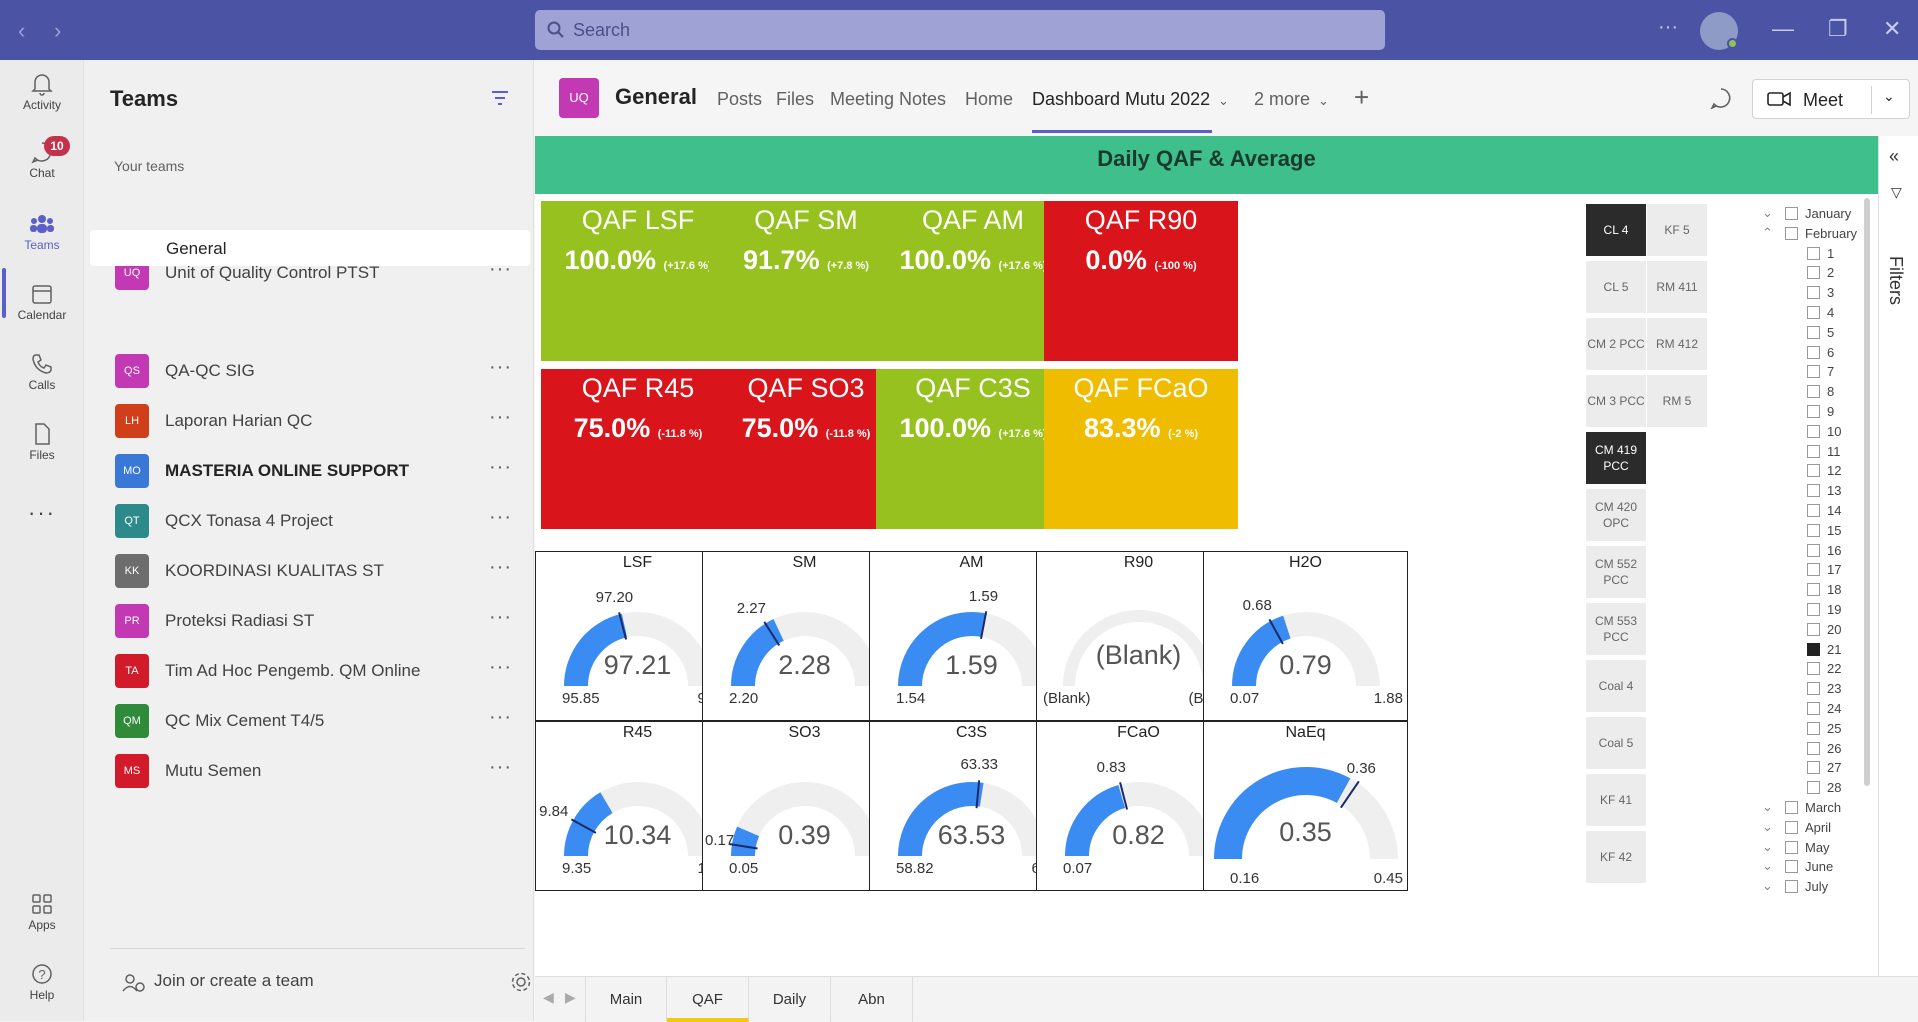 The width and height of the screenshot is (1918, 1022). What do you see at coordinates (1677, 230) in the screenshot?
I see `slicer-item: KF 5` at bounding box center [1677, 230].